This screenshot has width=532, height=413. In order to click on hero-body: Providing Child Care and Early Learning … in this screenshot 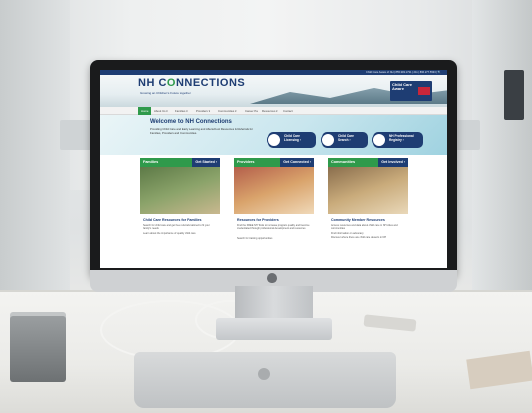, I will do `click(201, 131)`.